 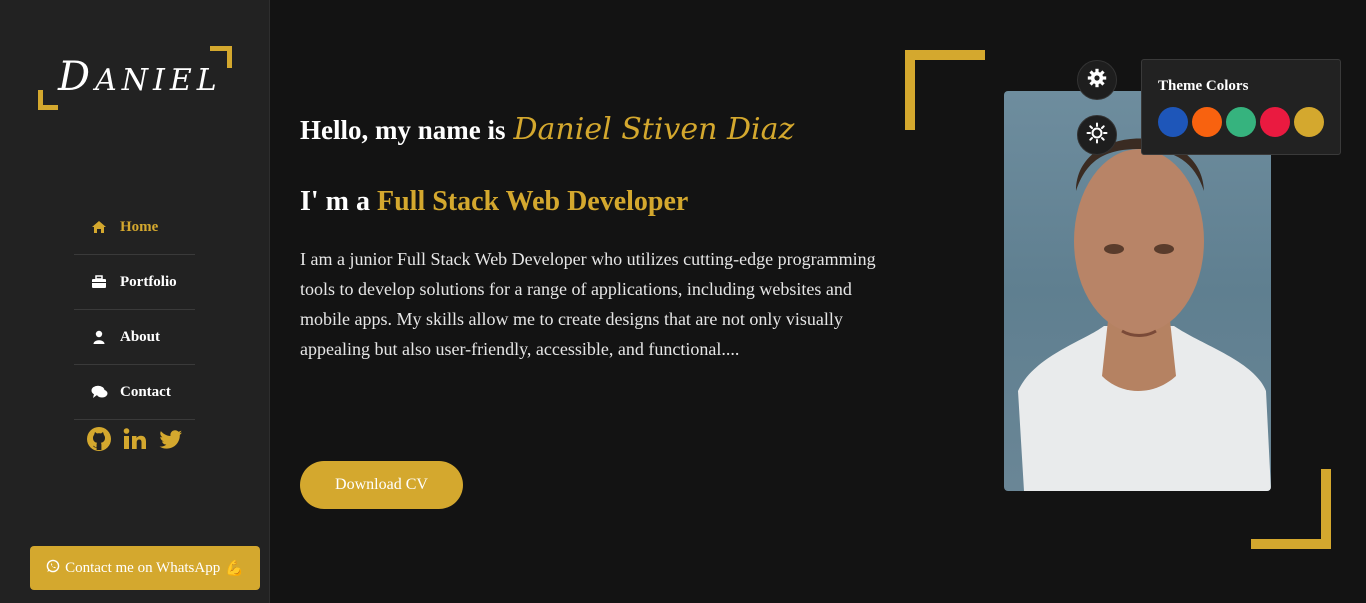 I want to click on role-title: Full Stack Web Developer, so click(x=533, y=201).